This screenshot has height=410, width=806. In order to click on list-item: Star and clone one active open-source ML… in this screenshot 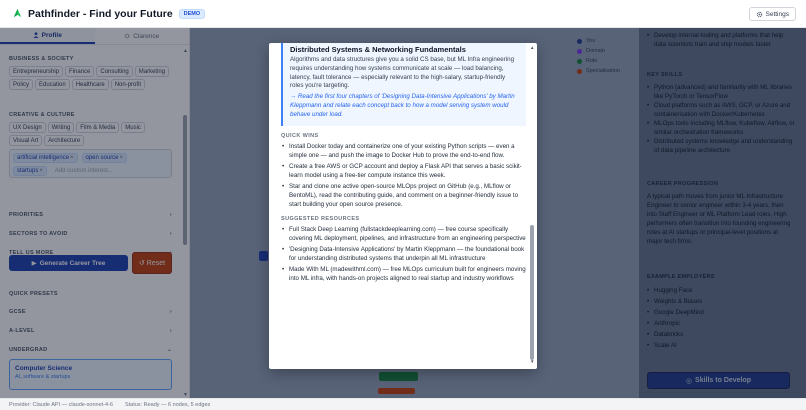, I will do `click(403, 195)`.